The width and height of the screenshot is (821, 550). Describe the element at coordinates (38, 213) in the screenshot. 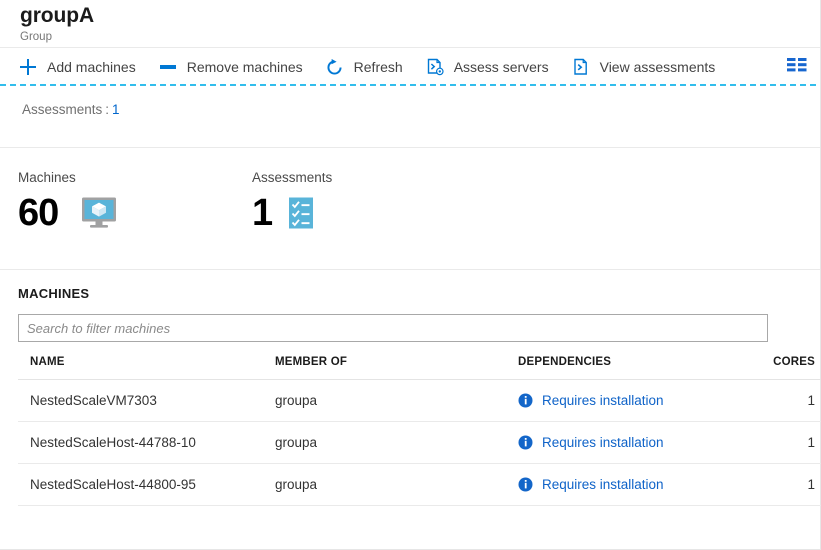

I see `machines-count: 60` at that location.